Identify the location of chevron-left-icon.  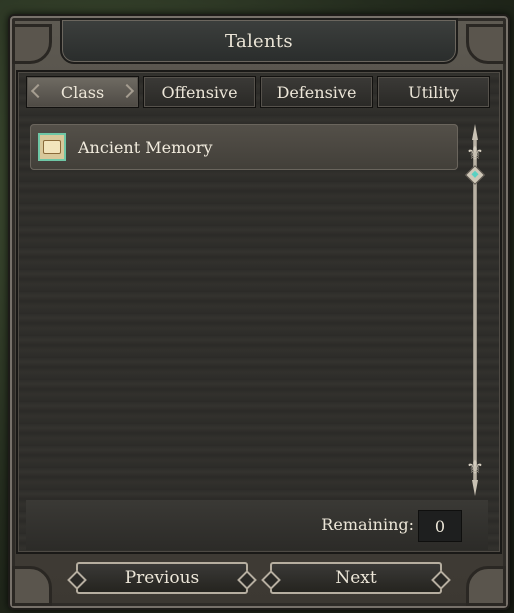
(38, 91).